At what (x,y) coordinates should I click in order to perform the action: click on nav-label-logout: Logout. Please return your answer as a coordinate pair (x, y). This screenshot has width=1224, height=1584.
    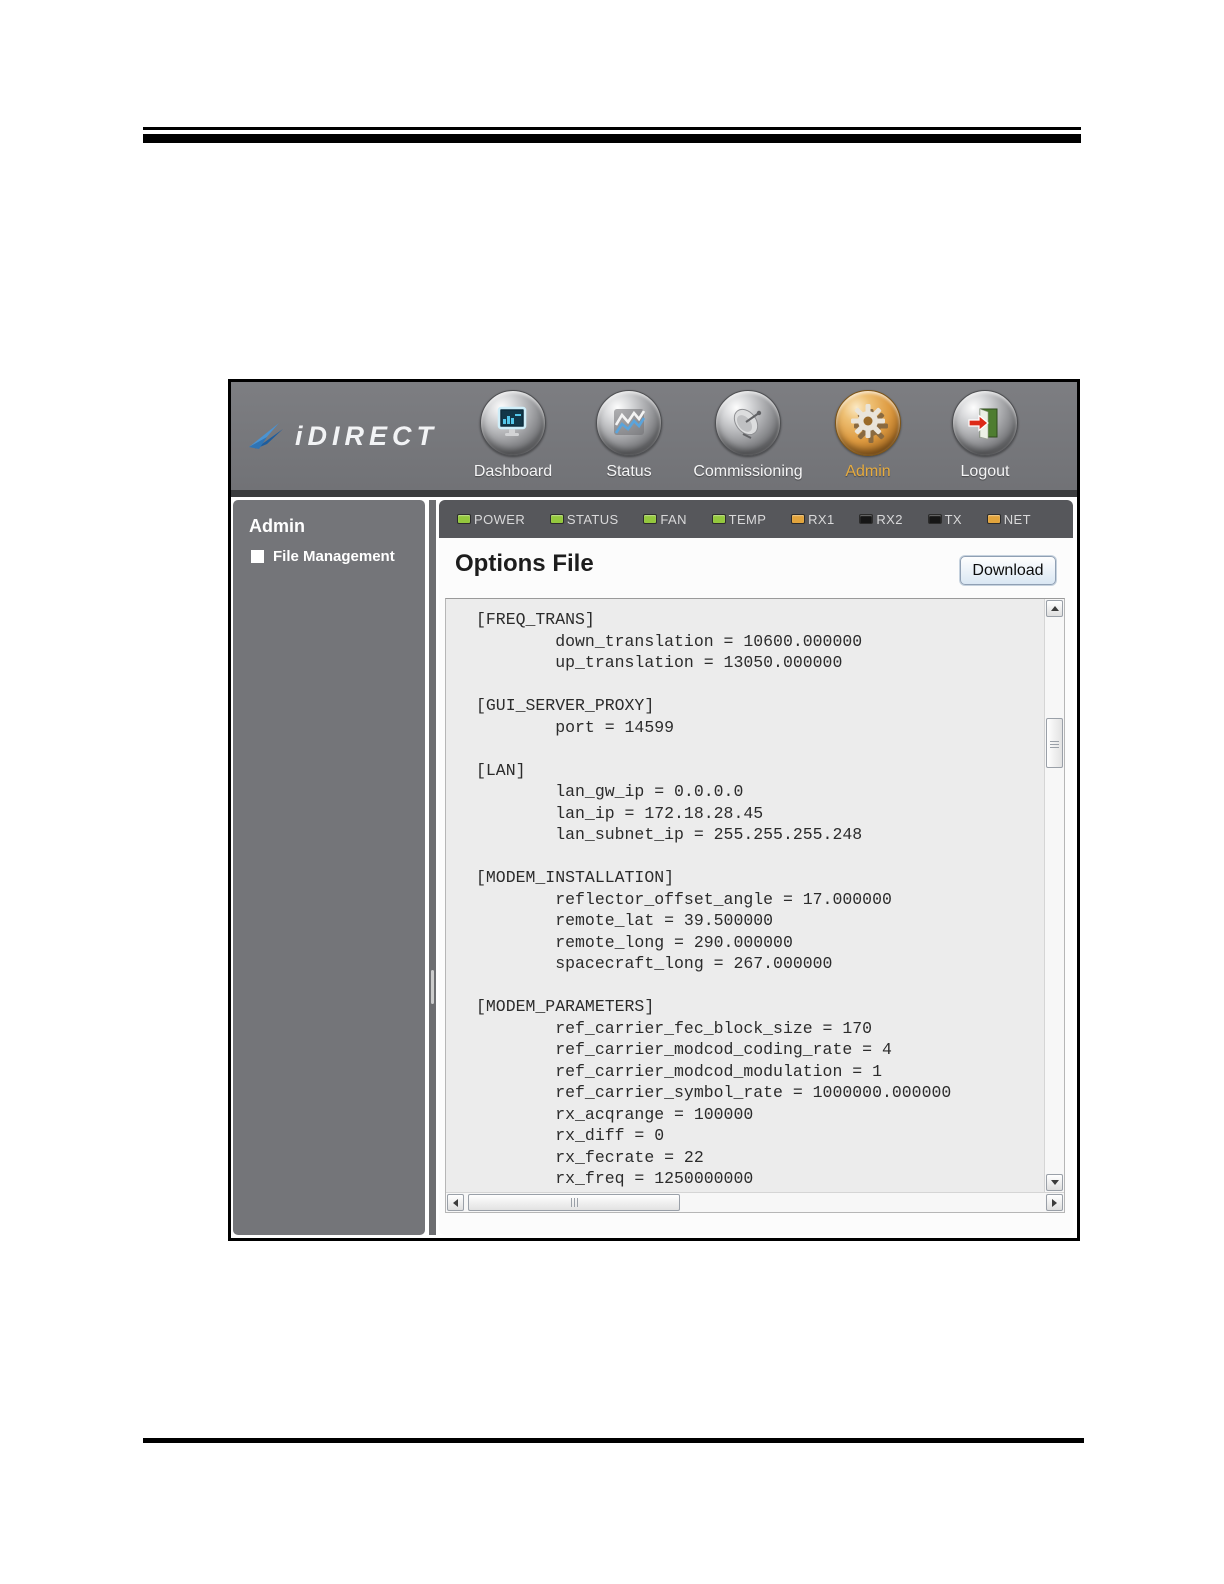
    Looking at the image, I should click on (985, 471).